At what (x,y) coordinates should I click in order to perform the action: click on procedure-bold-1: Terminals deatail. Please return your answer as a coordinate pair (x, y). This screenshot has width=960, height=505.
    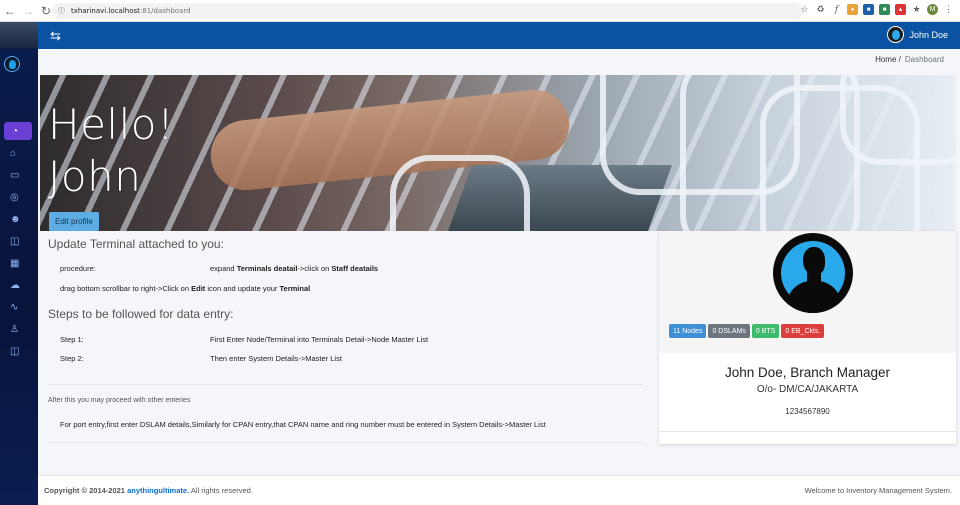
    Looking at the image, I should click on (267, 268).